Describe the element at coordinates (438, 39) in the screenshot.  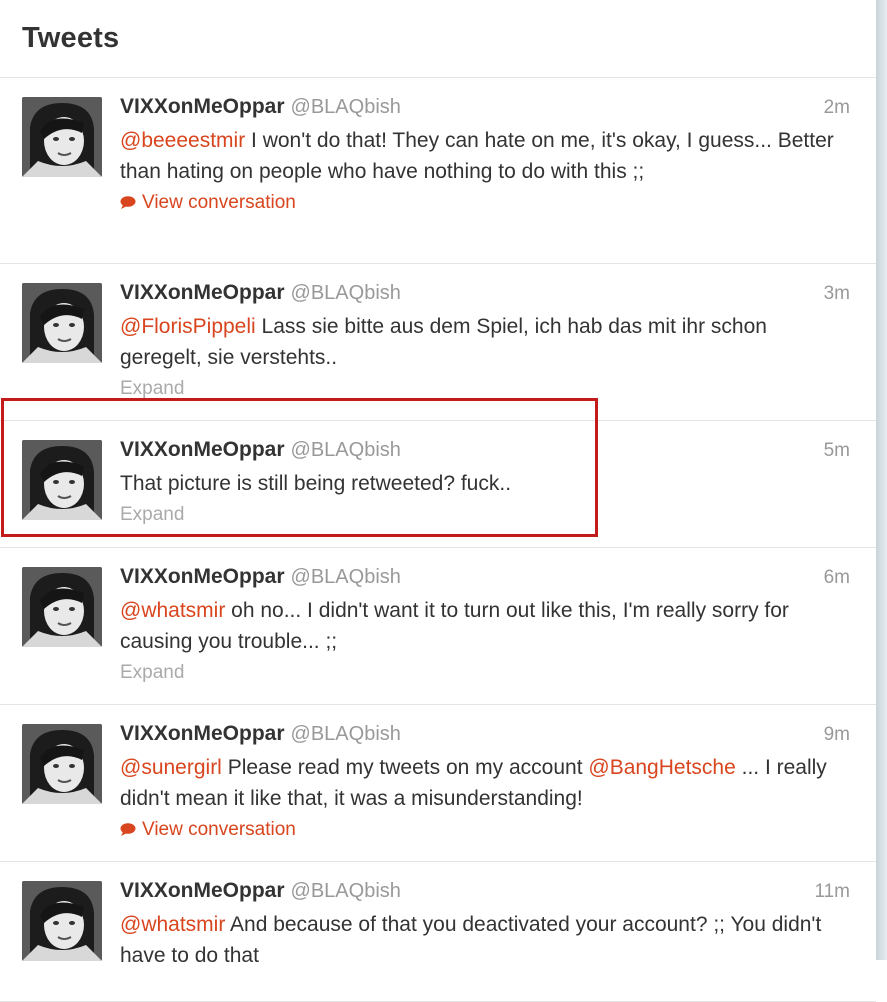
I see `panel-header: Tweets` at that location.